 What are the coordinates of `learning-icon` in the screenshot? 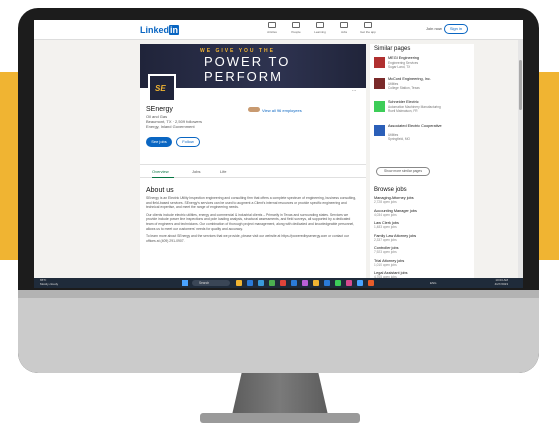 It's located at (320, 25).